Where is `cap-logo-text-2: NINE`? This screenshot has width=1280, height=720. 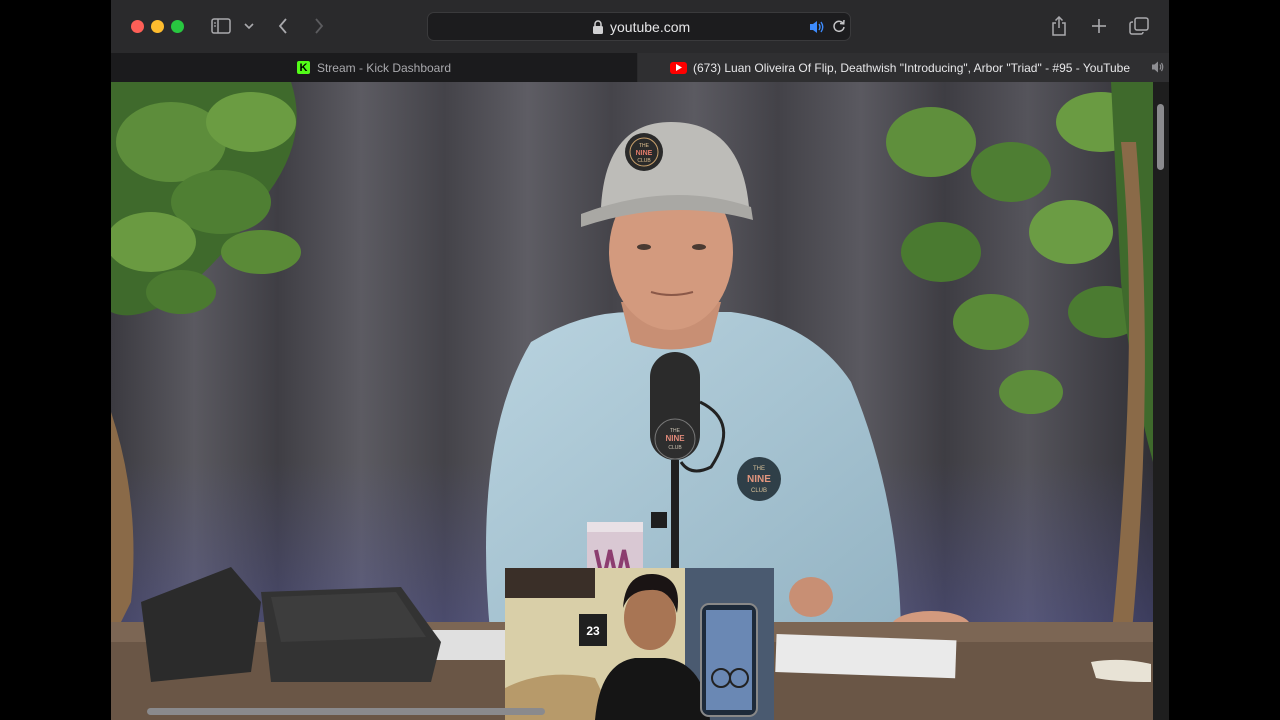 cap-logo-text-2: NINE is located at coordinates (644, 153).